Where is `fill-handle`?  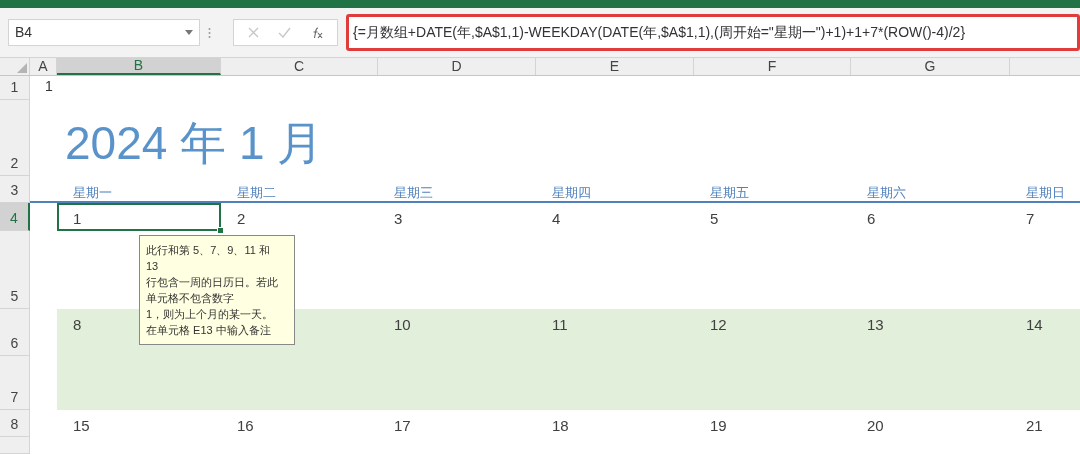 fill-handle is located at coordinates (220, 230).